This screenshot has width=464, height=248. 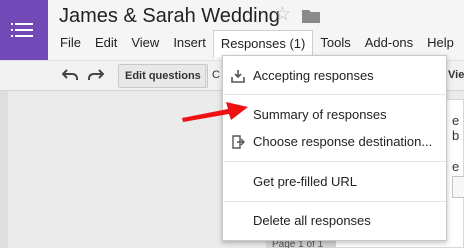 What do you see at coordinates (169, 16) in the screenshot?
I see `document-title: James & Sarah Wedding` at bounding box center [169, 16].